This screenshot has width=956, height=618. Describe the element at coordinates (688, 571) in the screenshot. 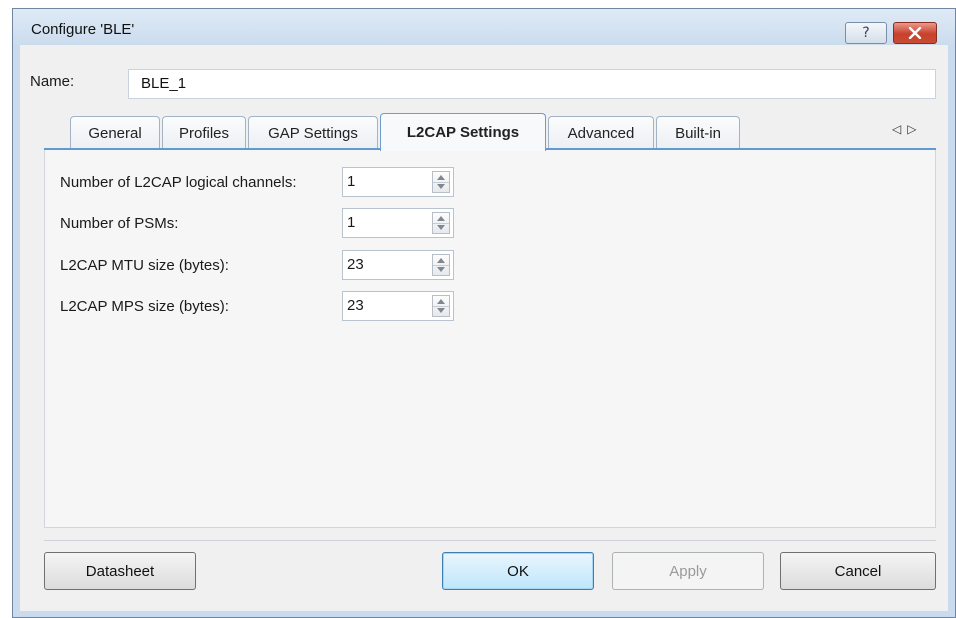

I see `apply-button: Apply` at that location.